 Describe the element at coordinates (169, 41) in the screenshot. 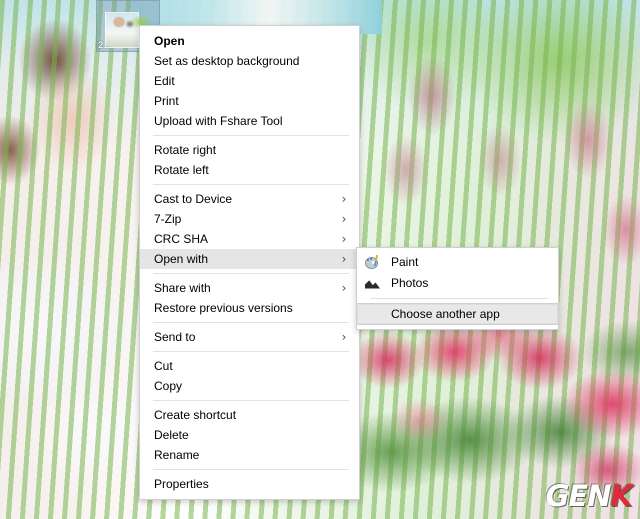

I see `menu-item-label: Open` at that location.